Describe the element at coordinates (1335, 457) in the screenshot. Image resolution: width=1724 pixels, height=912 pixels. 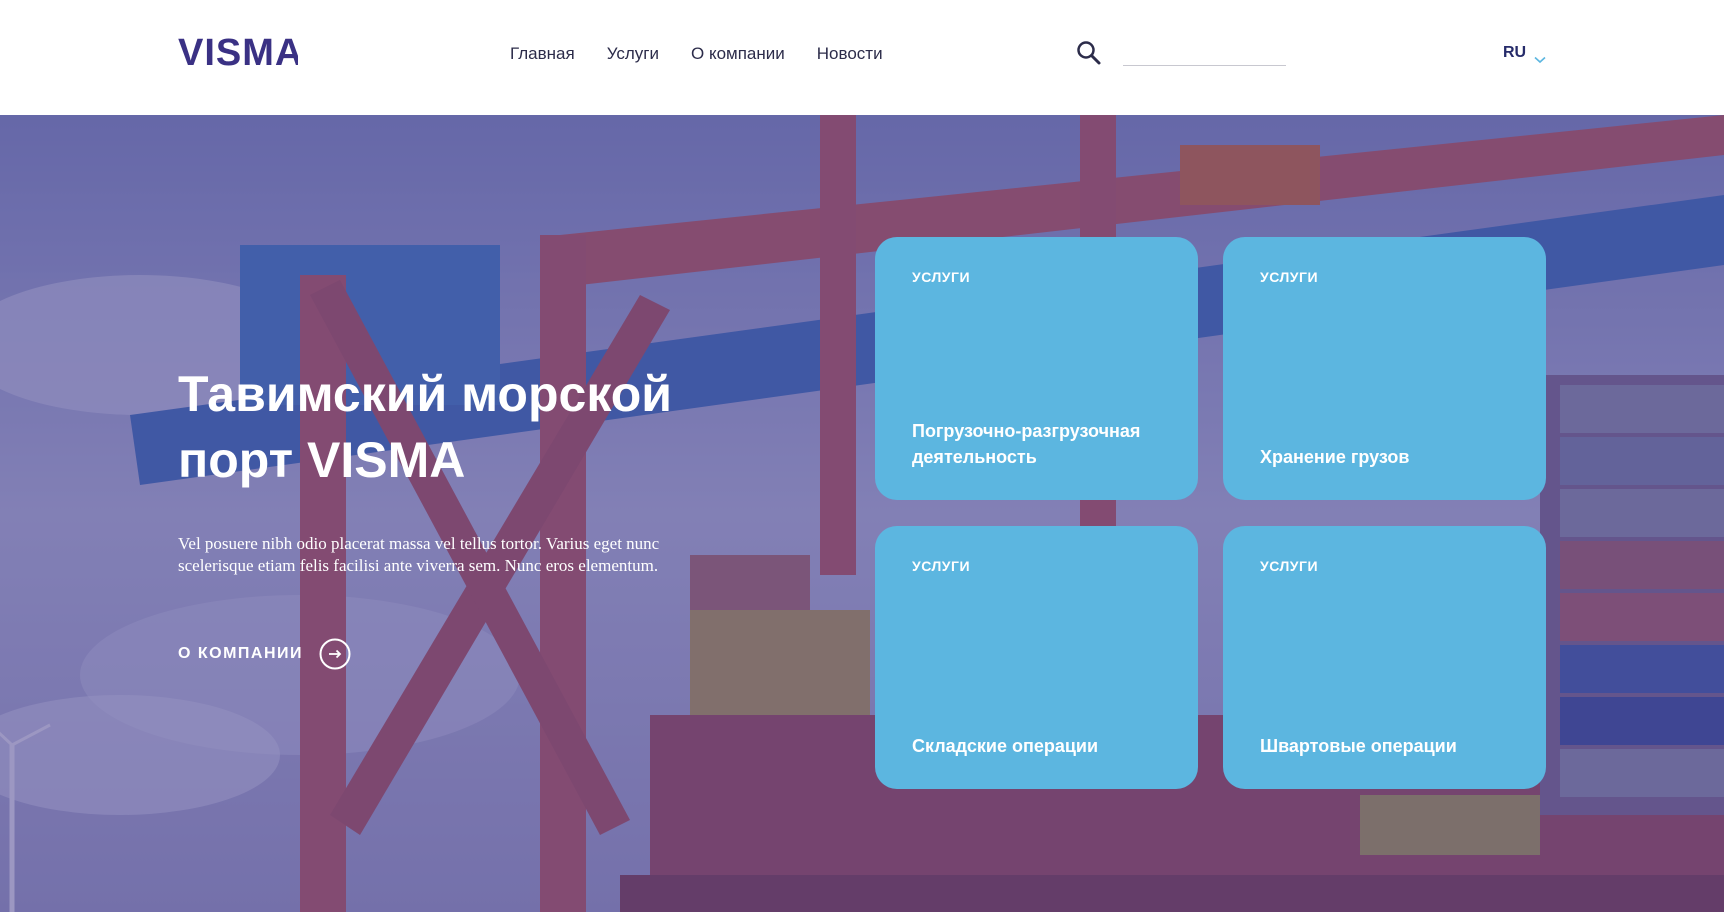
I see `card-title: Хранение грузов` at that location.